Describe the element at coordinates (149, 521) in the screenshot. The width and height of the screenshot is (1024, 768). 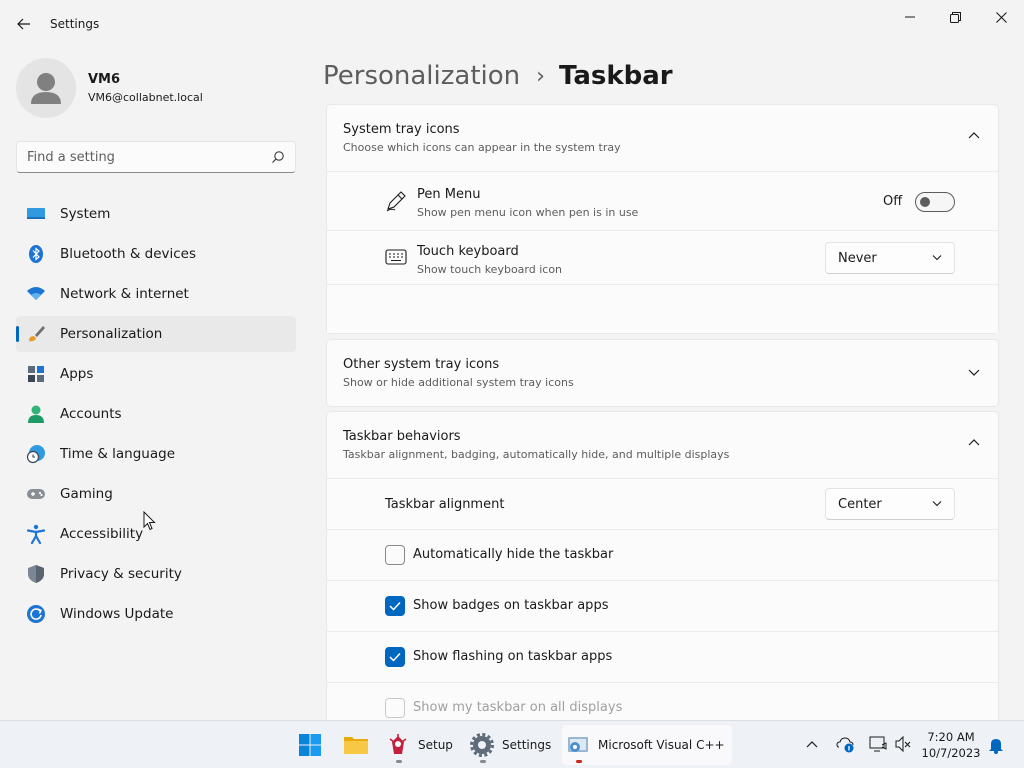
I see `mouse-cursor-icon` at that location.